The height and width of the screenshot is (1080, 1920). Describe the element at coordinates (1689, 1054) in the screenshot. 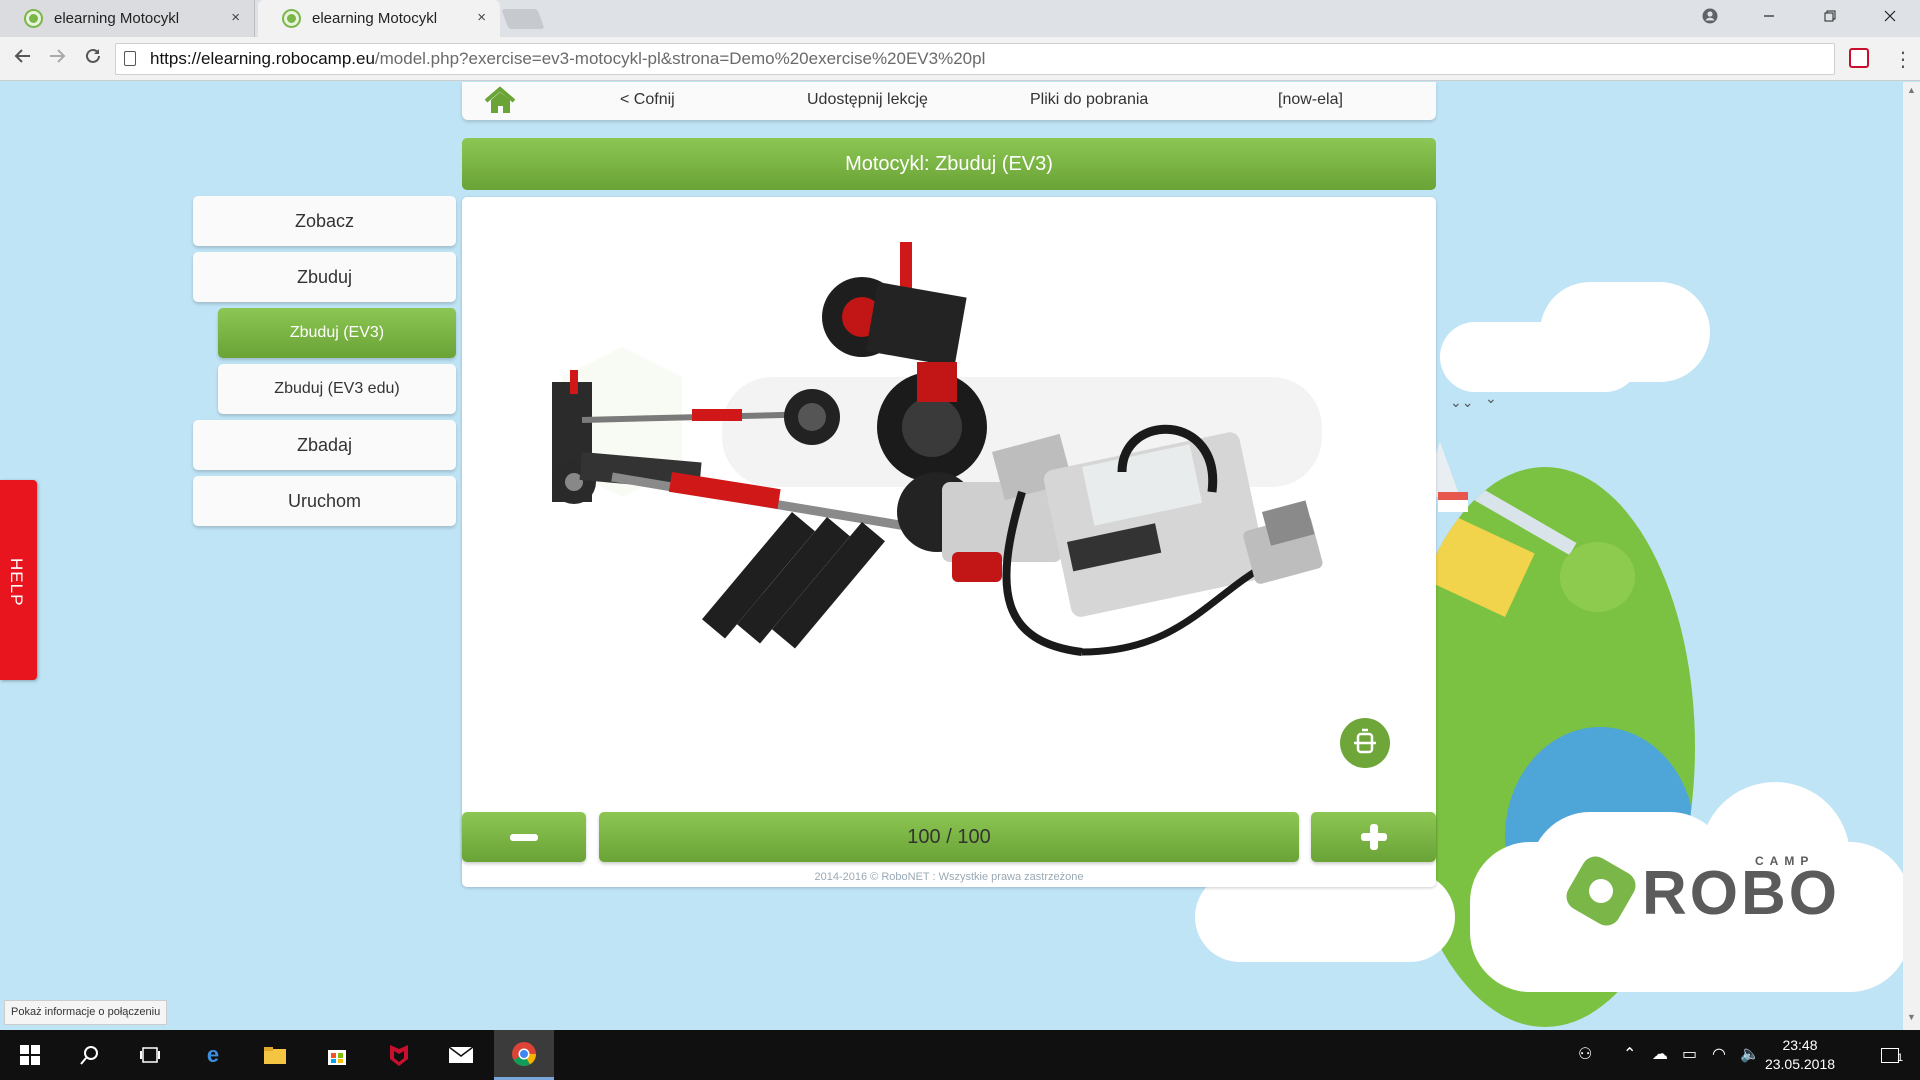

I see `battery-icon: ▭` at that location.